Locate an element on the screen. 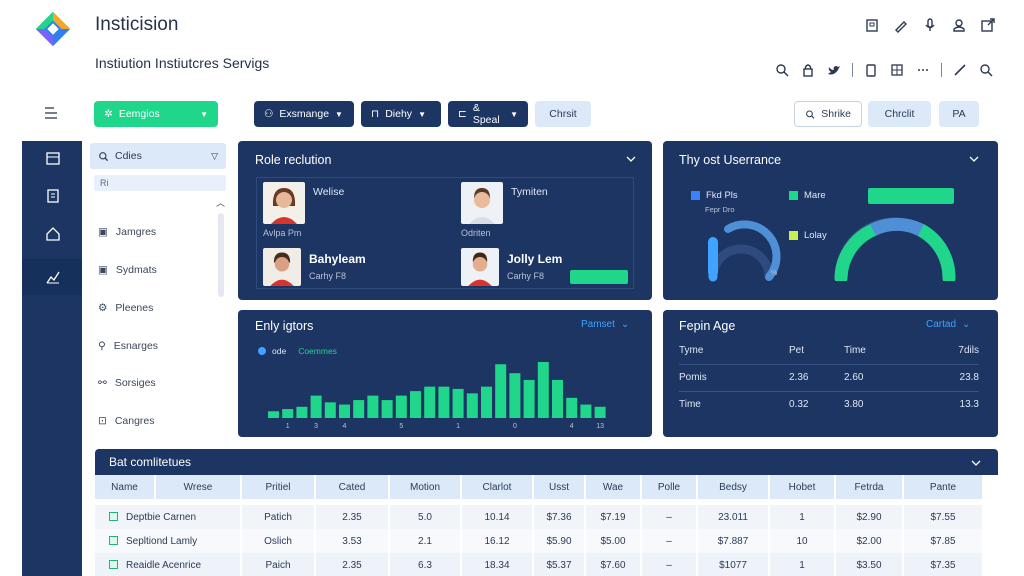 The image size is (1024, 576). top-icon-bar is located at coordinates (930, 25).